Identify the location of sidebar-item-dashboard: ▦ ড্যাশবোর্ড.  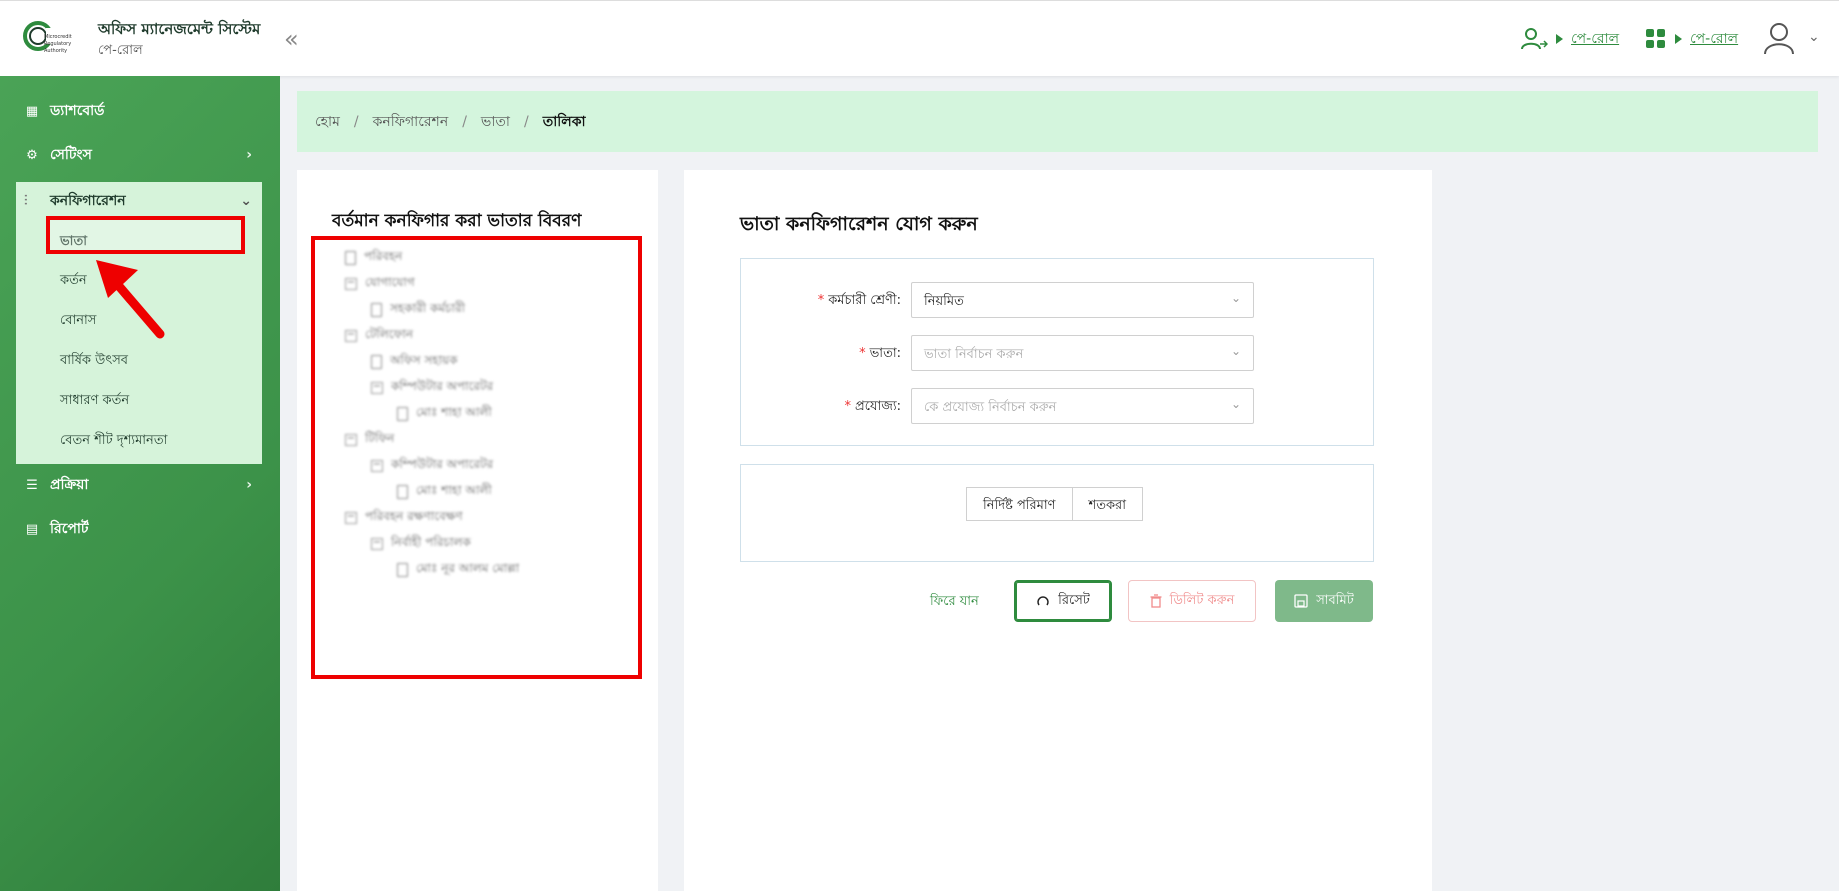
(140, 111).